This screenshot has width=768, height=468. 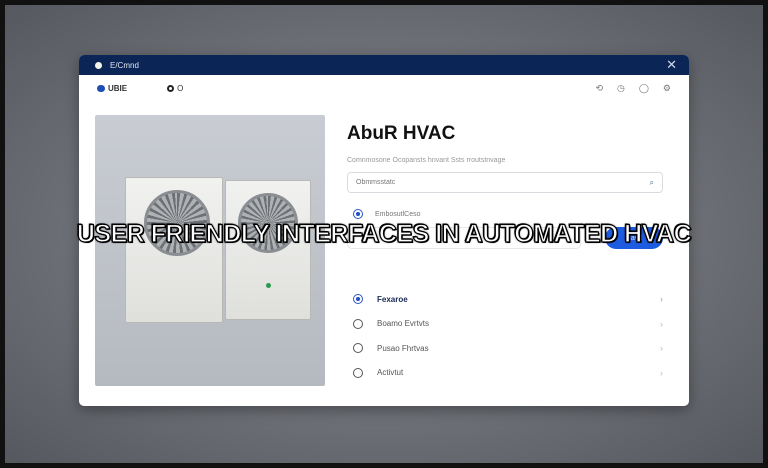 I want to click on nav-label: Fexaroe, so click(x=392, y=299).